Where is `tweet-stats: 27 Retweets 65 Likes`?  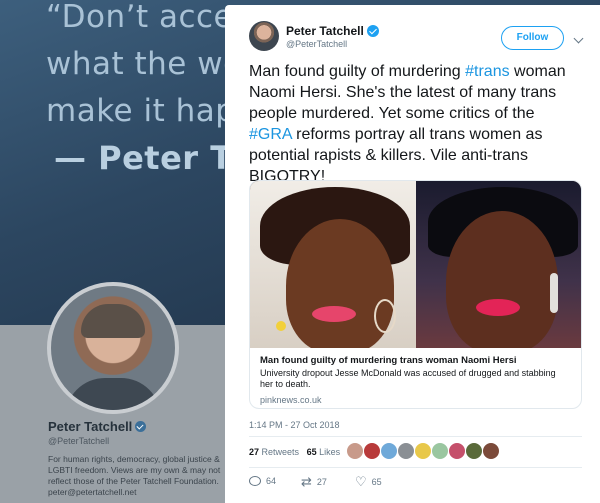 tweet-stats: 27 Retweets 65 Likes is located at coordinates (294, 452).